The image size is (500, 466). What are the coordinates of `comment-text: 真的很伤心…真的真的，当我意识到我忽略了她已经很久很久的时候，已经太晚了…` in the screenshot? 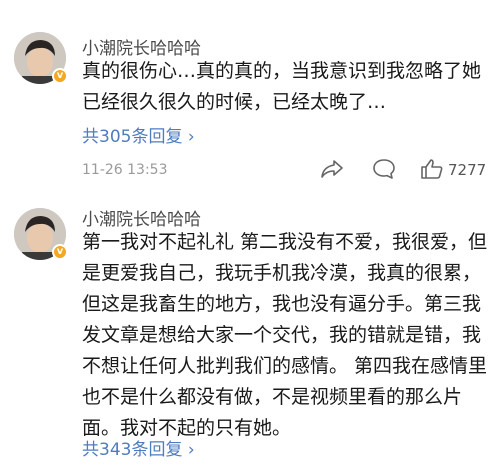 It's located at (282, 86).